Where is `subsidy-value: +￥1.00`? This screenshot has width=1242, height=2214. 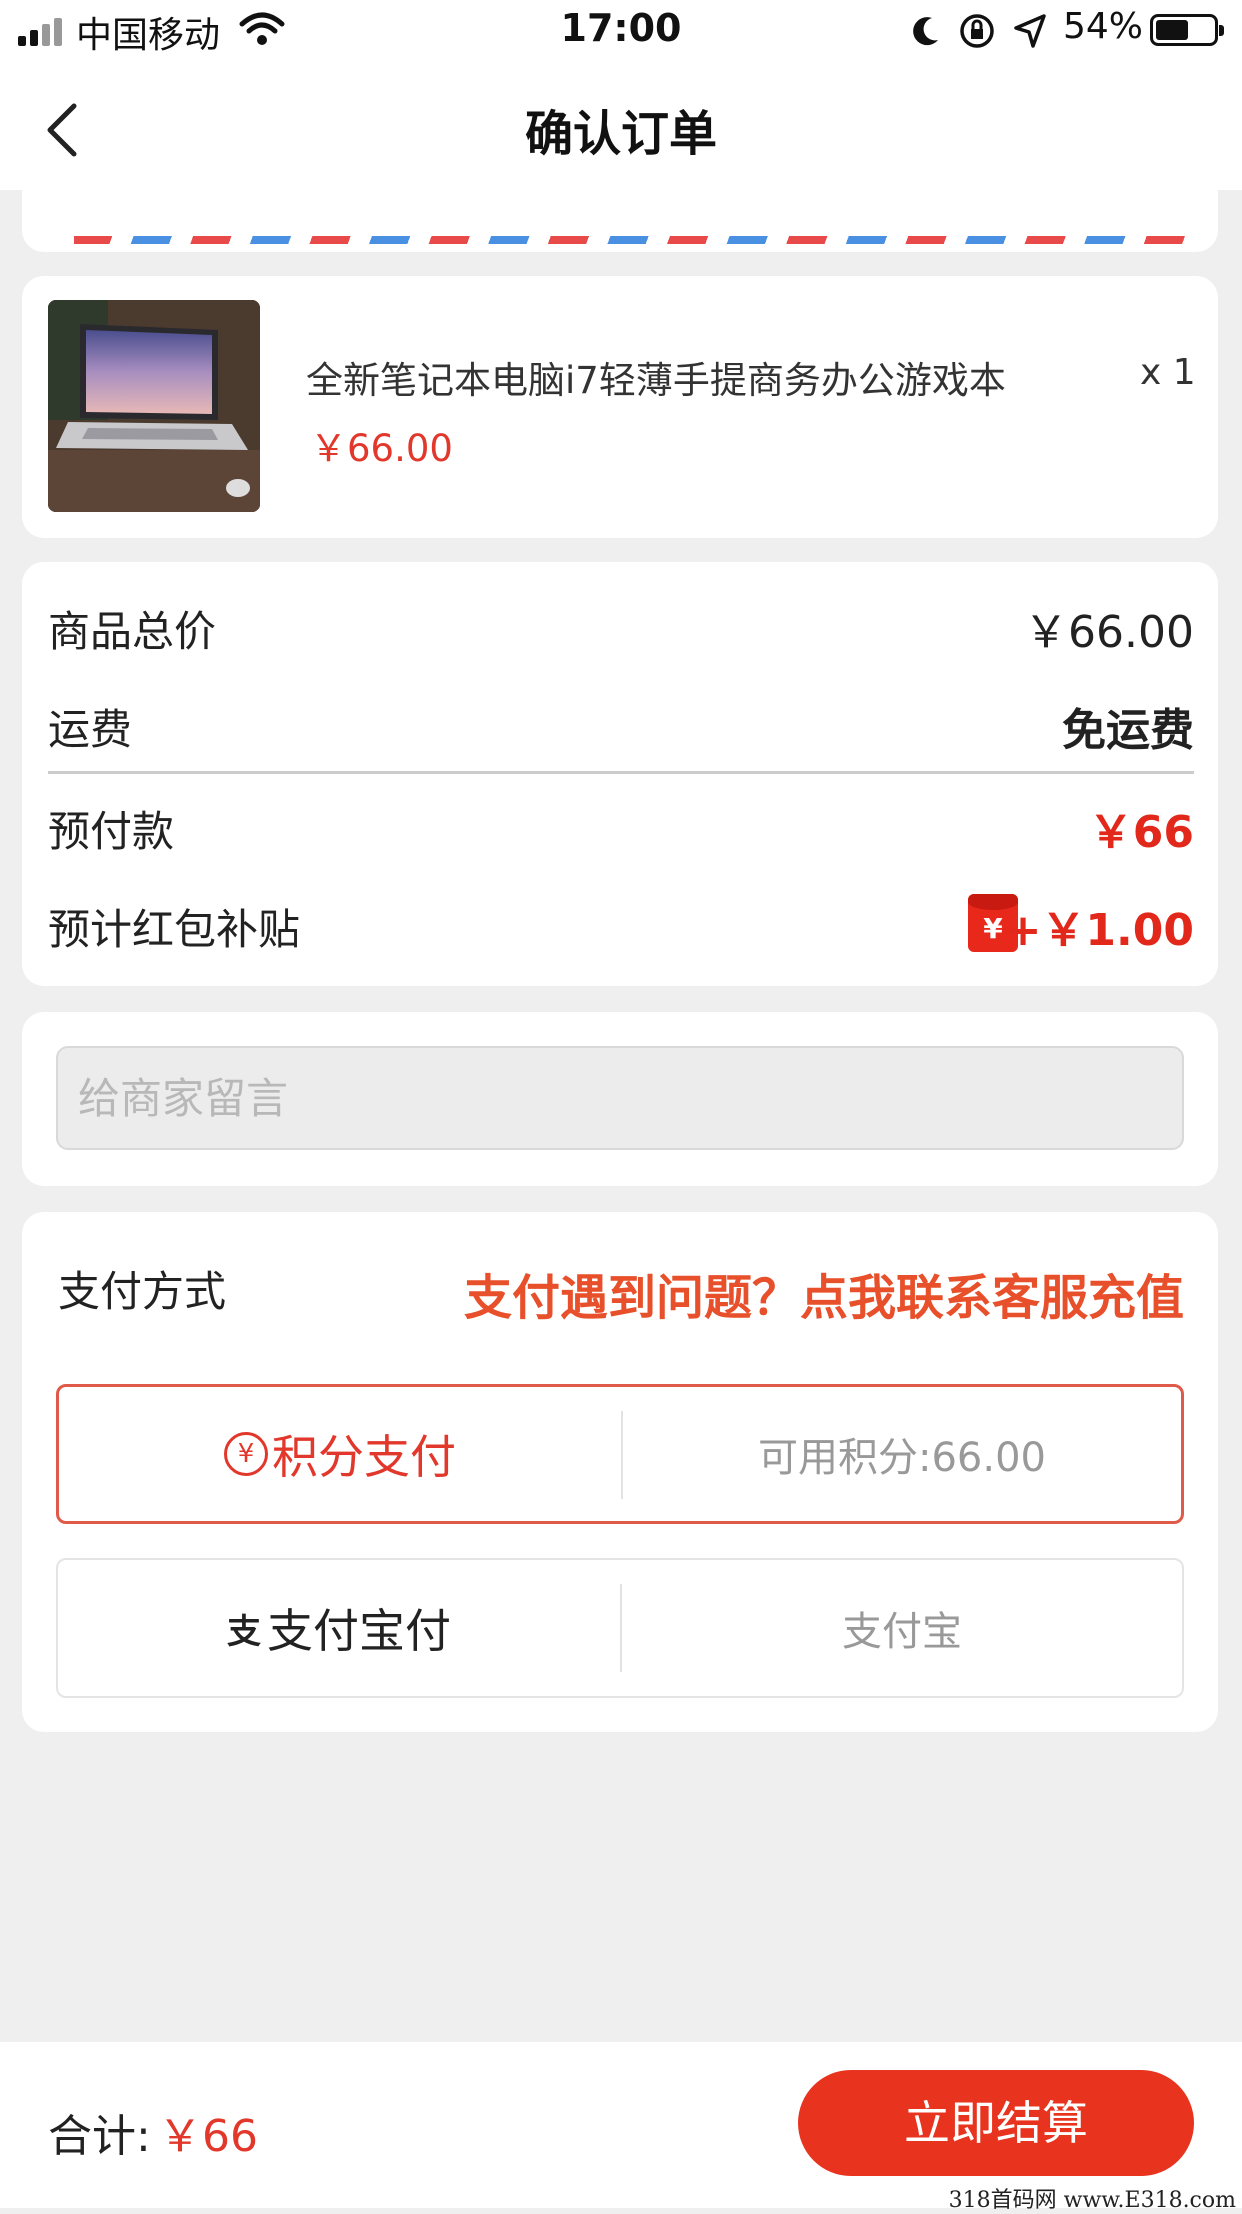 subsidy-value: +￥1.00 is located at coordinates (1099, 930).